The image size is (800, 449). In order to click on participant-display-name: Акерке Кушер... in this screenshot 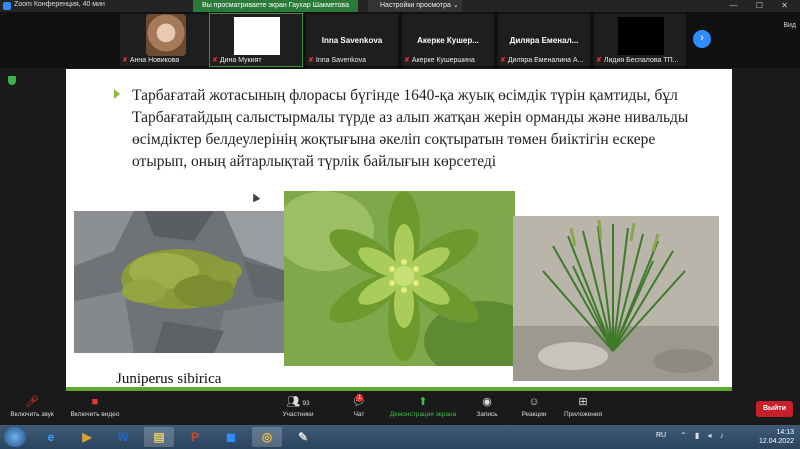, I will do `click(448, 40)`.